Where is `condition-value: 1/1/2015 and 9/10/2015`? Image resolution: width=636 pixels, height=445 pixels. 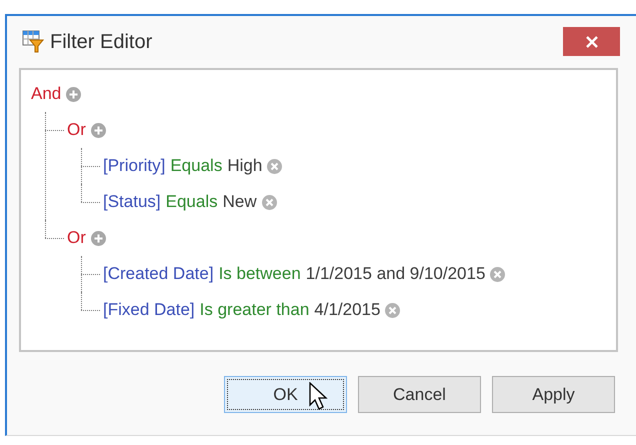 condition-value: 1/1/2015 and 9/10/2015 is located at coordinates (396, 274).